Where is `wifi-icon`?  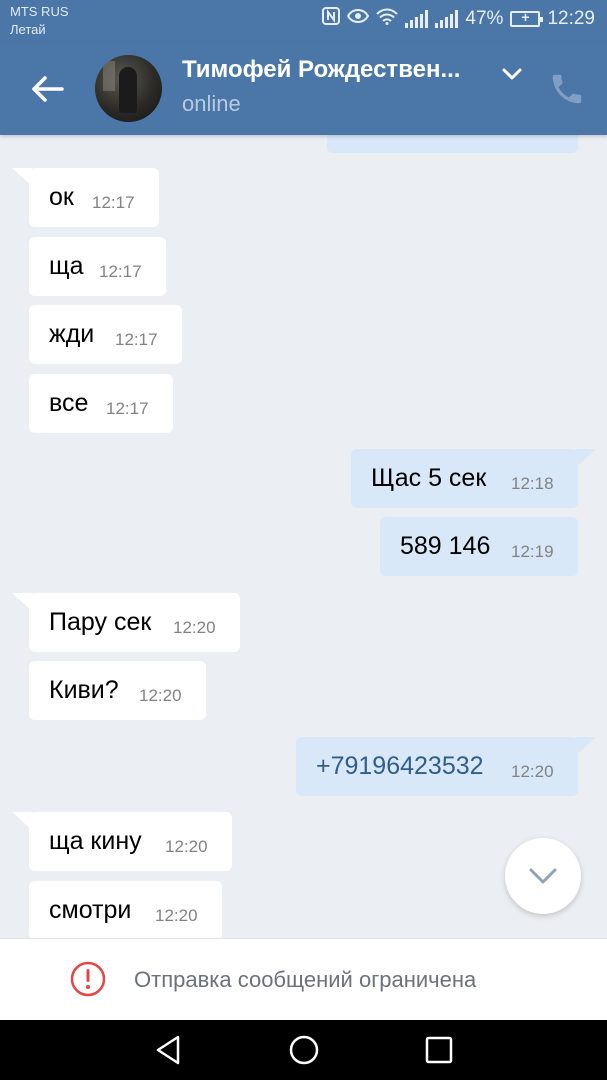
wifi-icon is located at coordinates (387, 19).